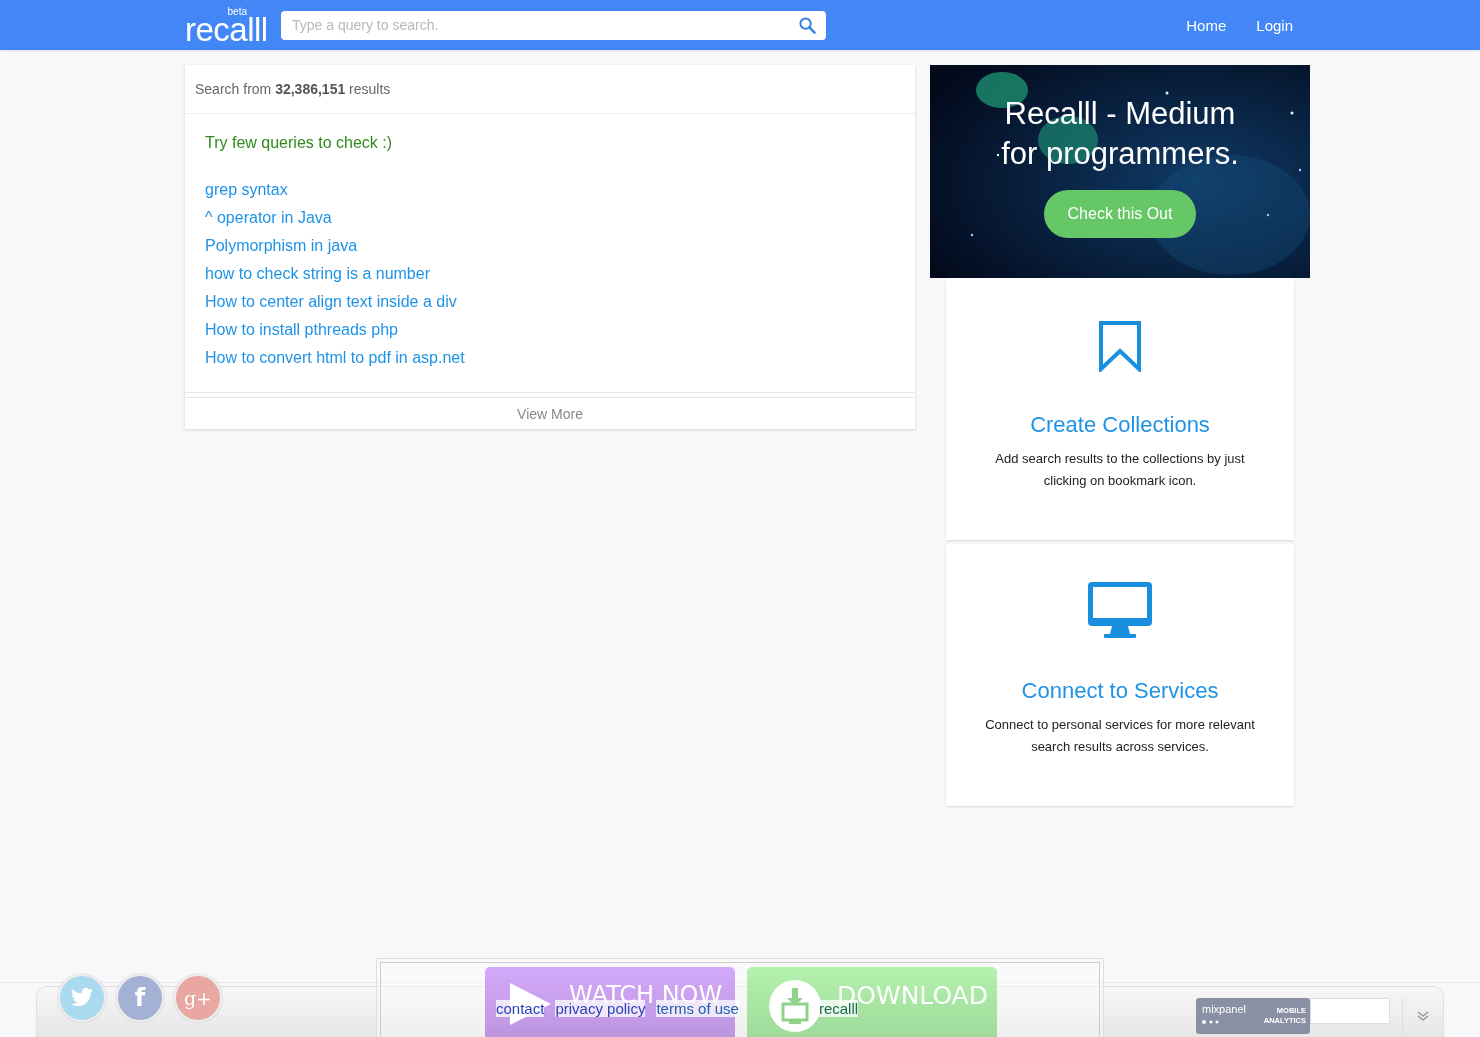 The image size is (1480, 1037). What do you see at coordinates (301, 330) in the screenshot?
I see `query-link: How to install pthreads php` at bounding box center [301, 330].